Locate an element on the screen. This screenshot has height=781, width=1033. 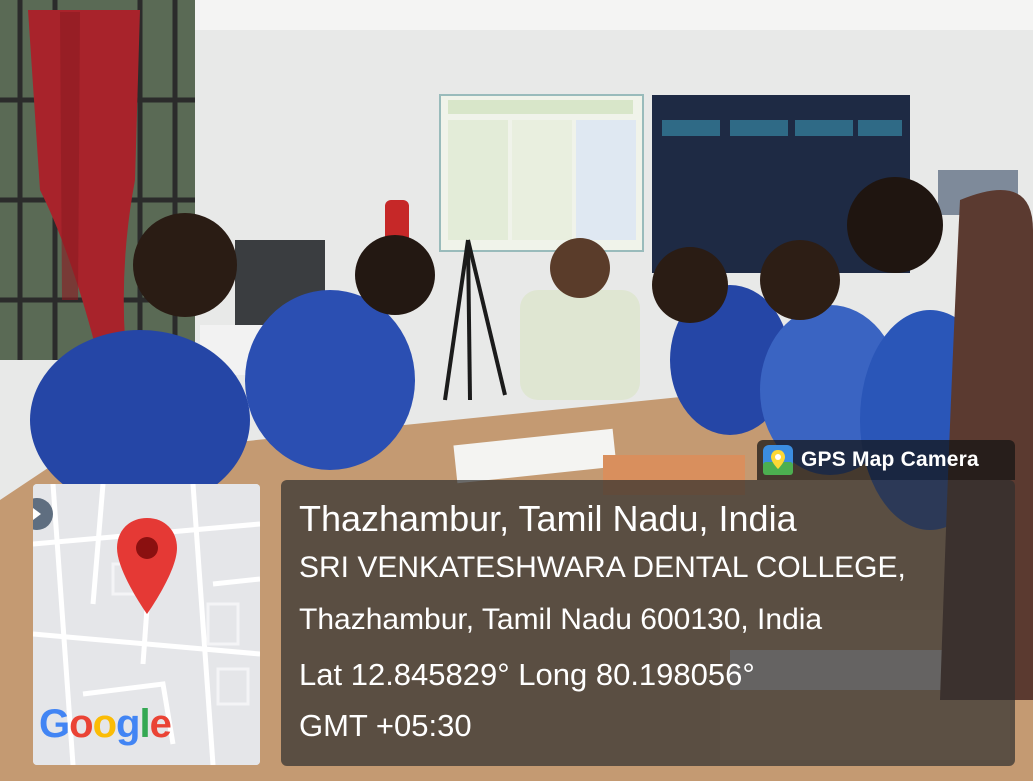
timezone-line: GMT +05:30 is located at coordinates (385, 725).